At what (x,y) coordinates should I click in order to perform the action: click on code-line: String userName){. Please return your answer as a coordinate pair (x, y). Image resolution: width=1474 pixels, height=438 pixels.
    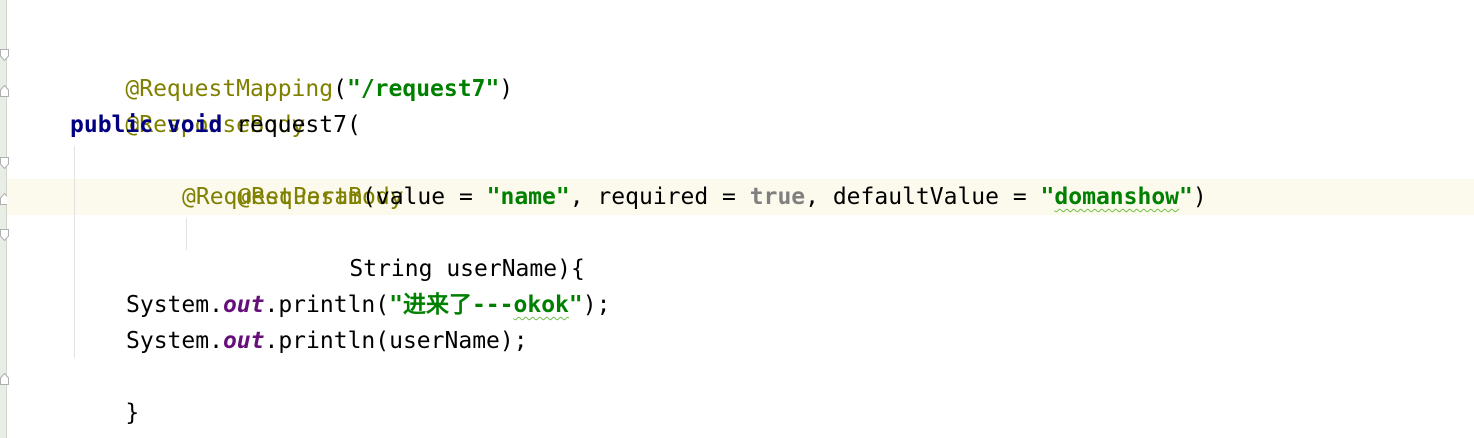
    Looking at the image, I should click on (439, 248).